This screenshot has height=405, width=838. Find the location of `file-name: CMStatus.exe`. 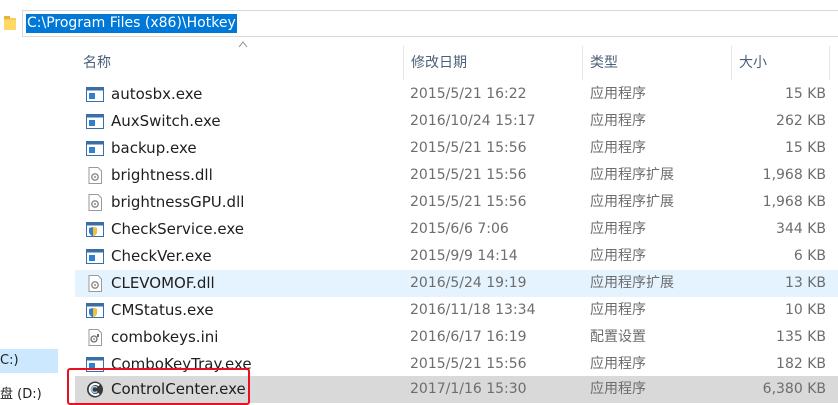

file-name: CMStatus.exe is located at coordinates (162, 310).